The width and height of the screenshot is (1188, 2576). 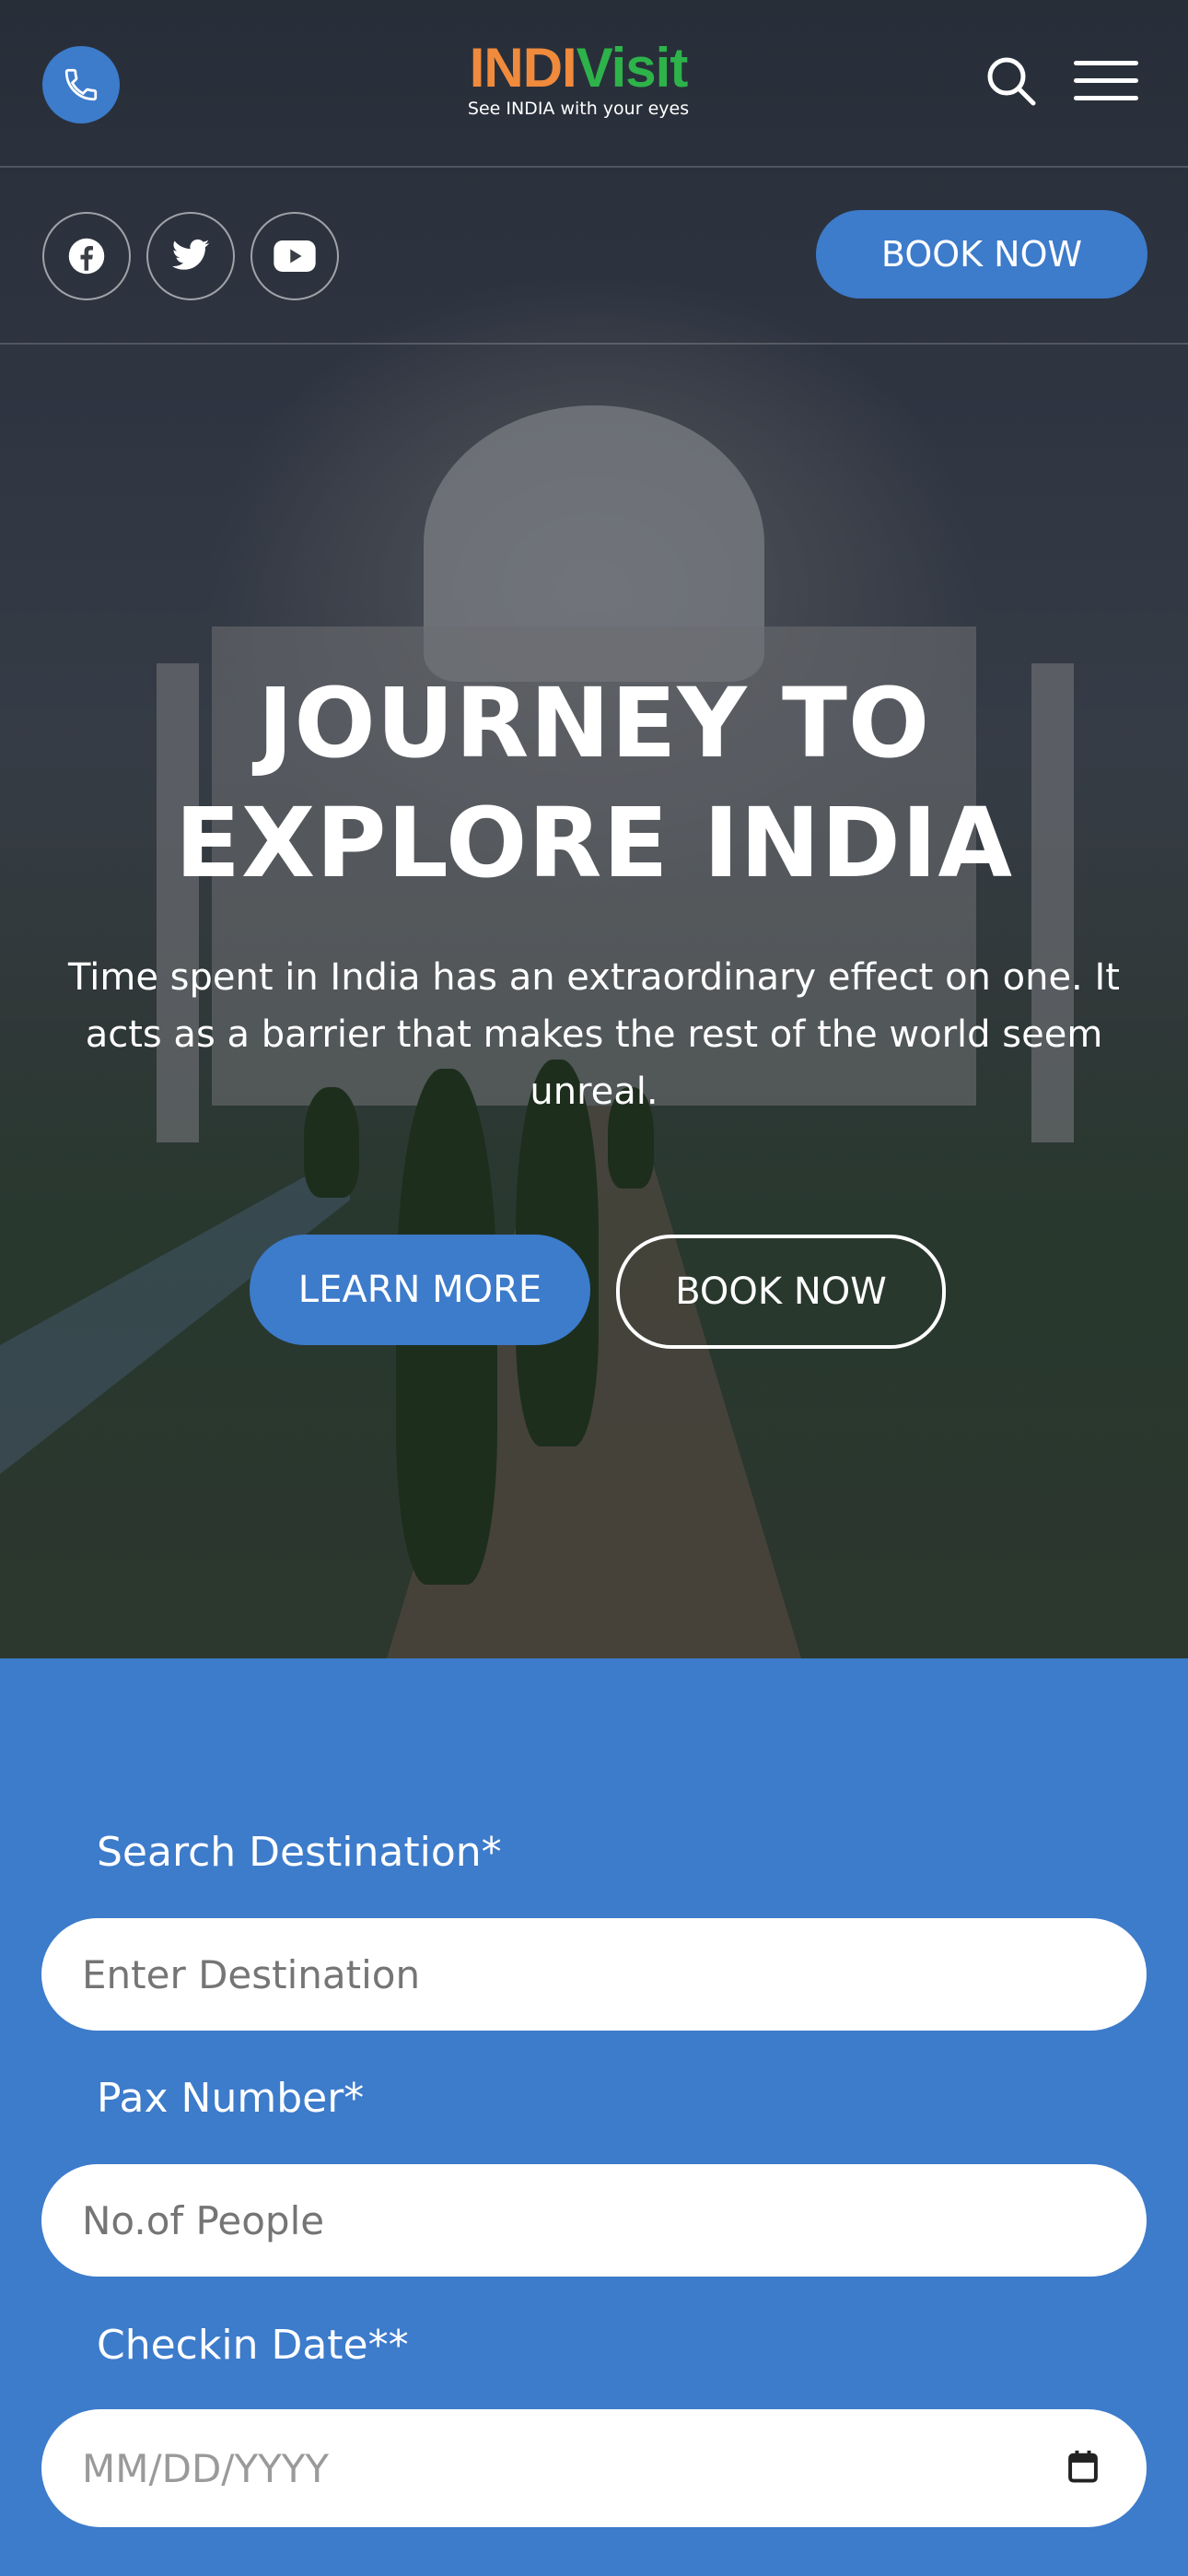 What do you see at coordinates (594, 2468) in the screenshot?
I see `checkin-date-input: MM/DD/YYYY` at bounding box center [594, 2468].